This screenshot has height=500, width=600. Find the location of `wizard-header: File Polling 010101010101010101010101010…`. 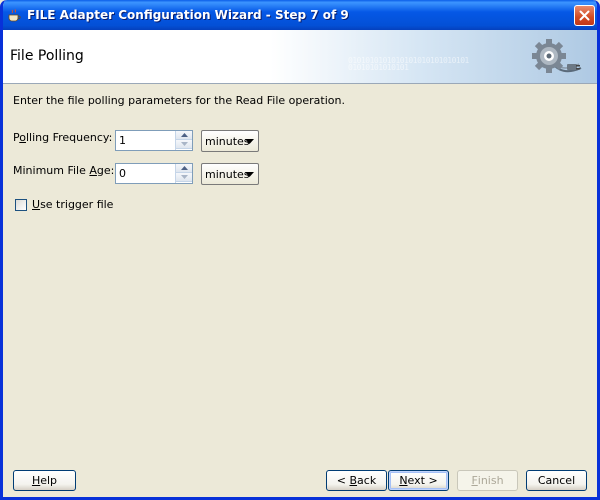

wizard-header: File Polling 010101010101010101010101010… is located at coordinates (300, 57).